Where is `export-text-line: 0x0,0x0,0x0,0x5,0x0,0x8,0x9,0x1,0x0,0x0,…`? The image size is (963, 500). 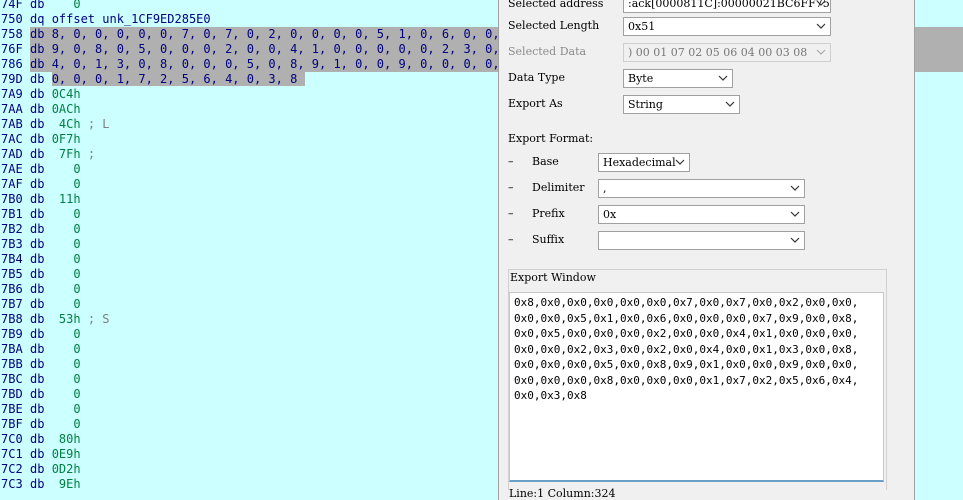
export-text-line: 0x0,0x0,0x0,0x5,0x0,0x8,0x9,0x1,0x0,0x0,… is located at coordinates (686, 364).